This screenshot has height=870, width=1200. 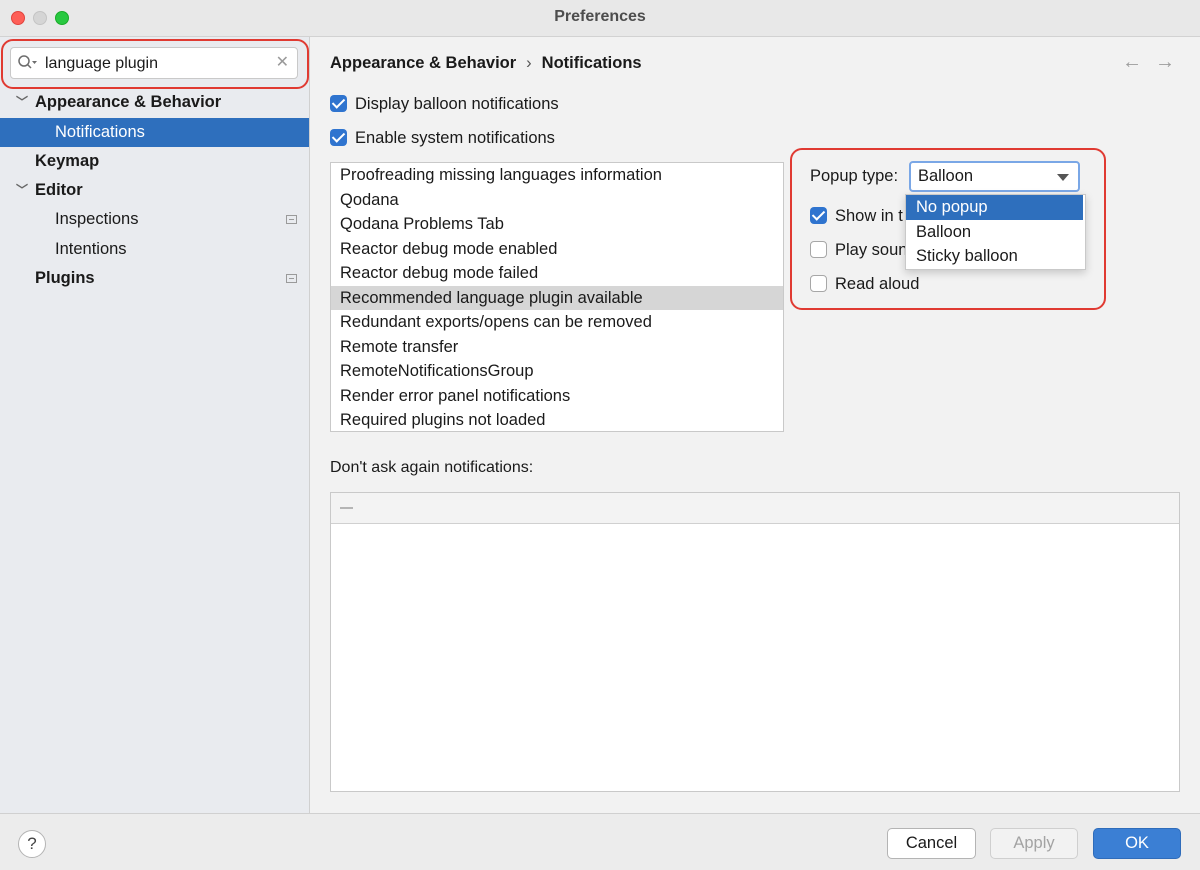 I want to click on ok-button: OK, so click(x=1137, y=843).